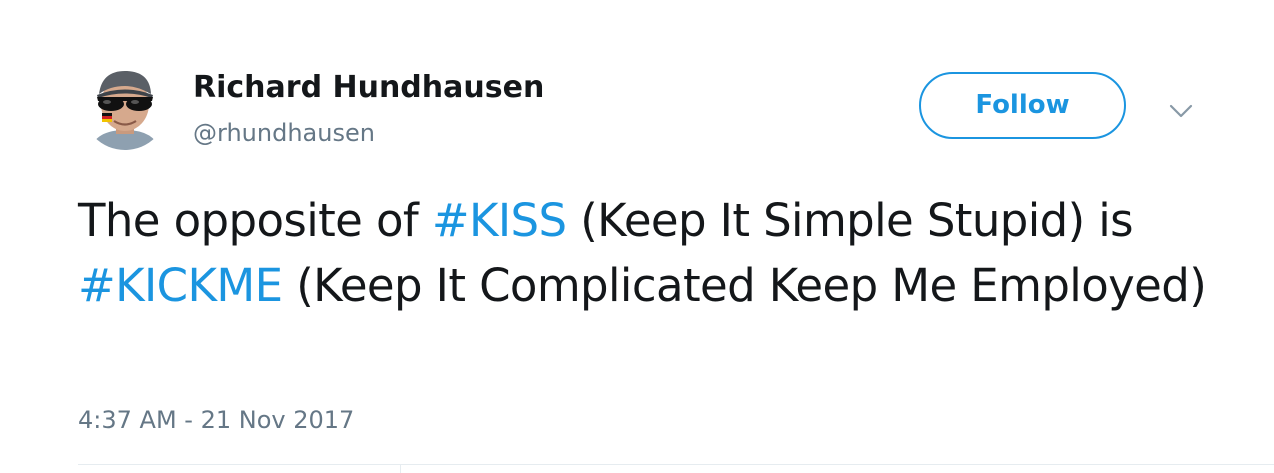  What do you see at coordinates (216, 420) in the screenshot?
I see `tweet-timestamp: 4:37 AM - 21 Nov 2017` at bounding box center [216, 420].